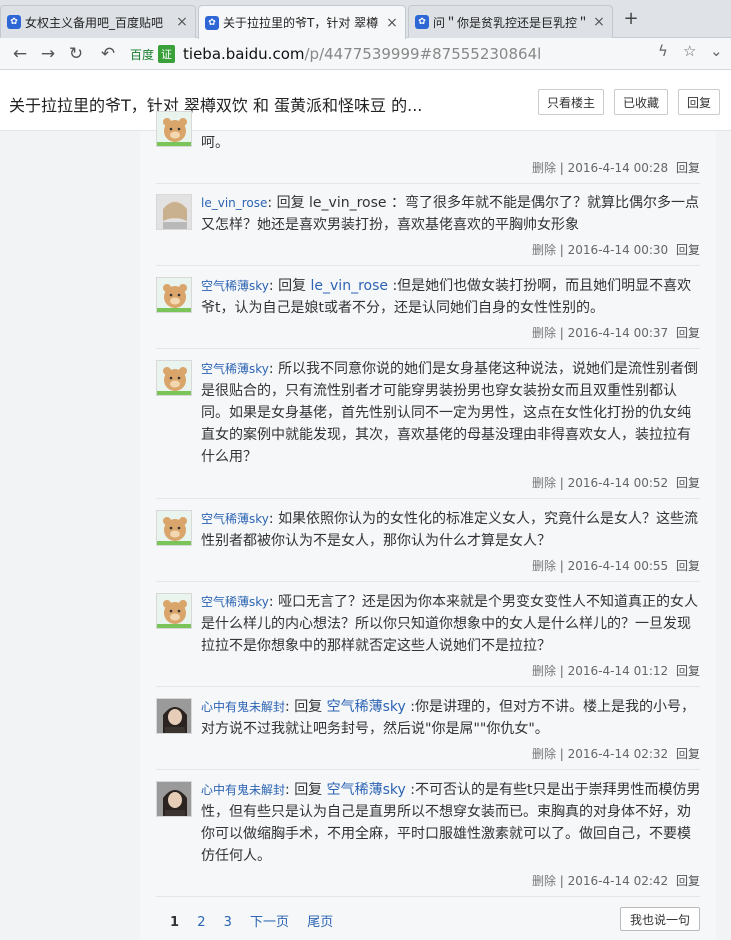 This screenshot has width=731, height=940. What do you see at coordinates (244, 54) in the screenshot?
I see `url-host: tieba.baidu.com` at bounding box center [244, 54].